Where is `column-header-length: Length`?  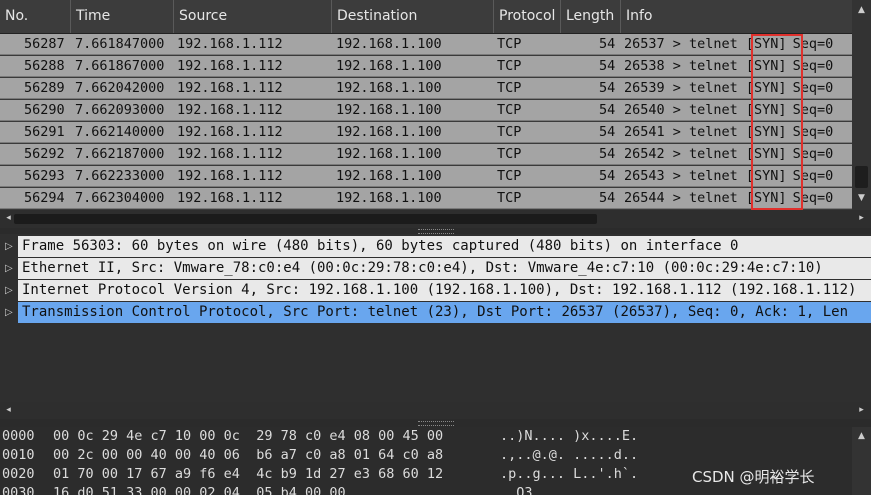
column-header-length: Length is located at coordinates (591, 16).